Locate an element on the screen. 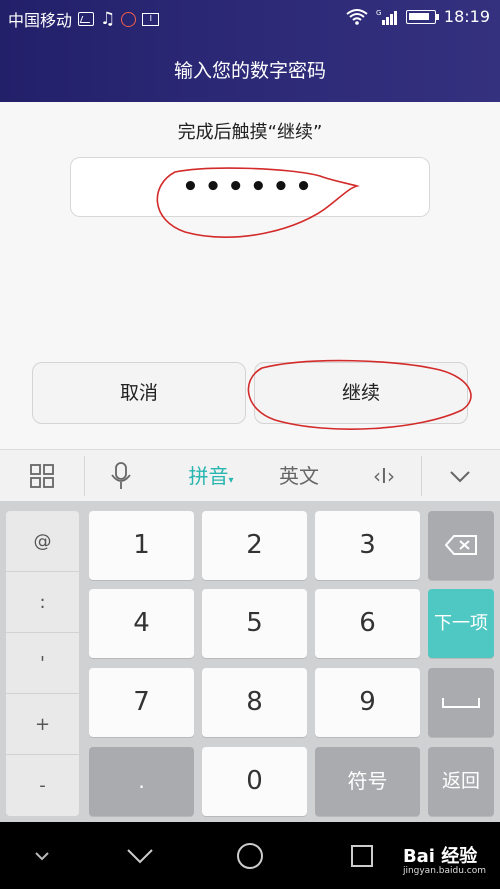  space-icon is located at coordinates (461, 703).